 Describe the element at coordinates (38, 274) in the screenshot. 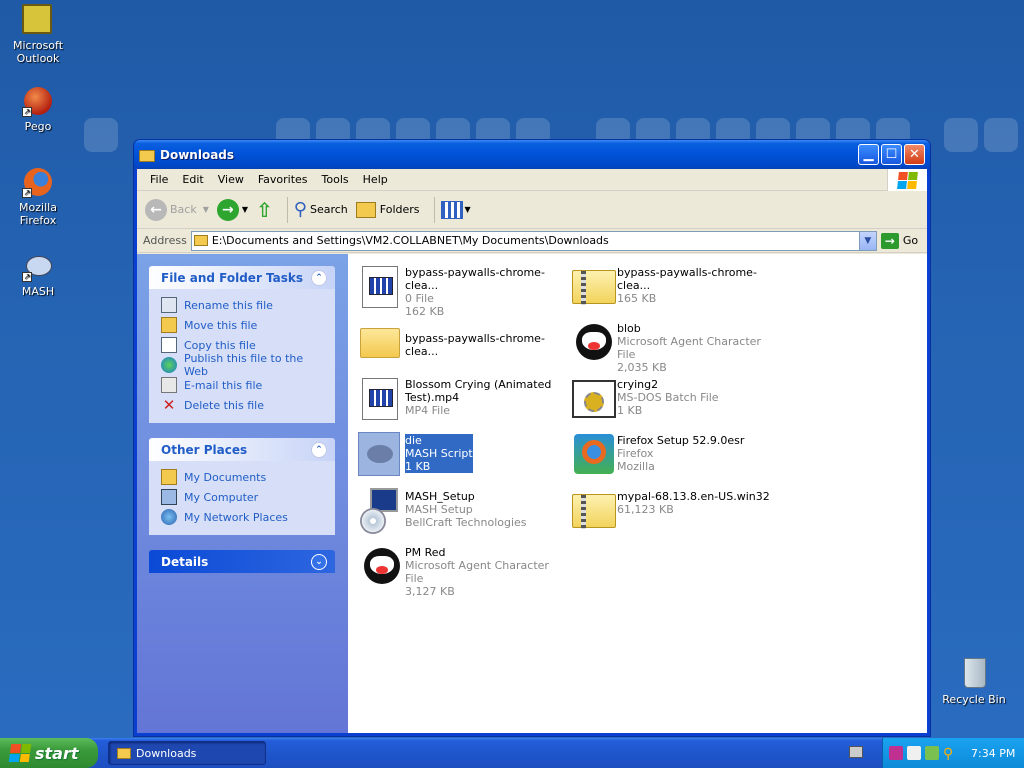

I see `desktop-icon-mash: ↗ MASH` at that location.